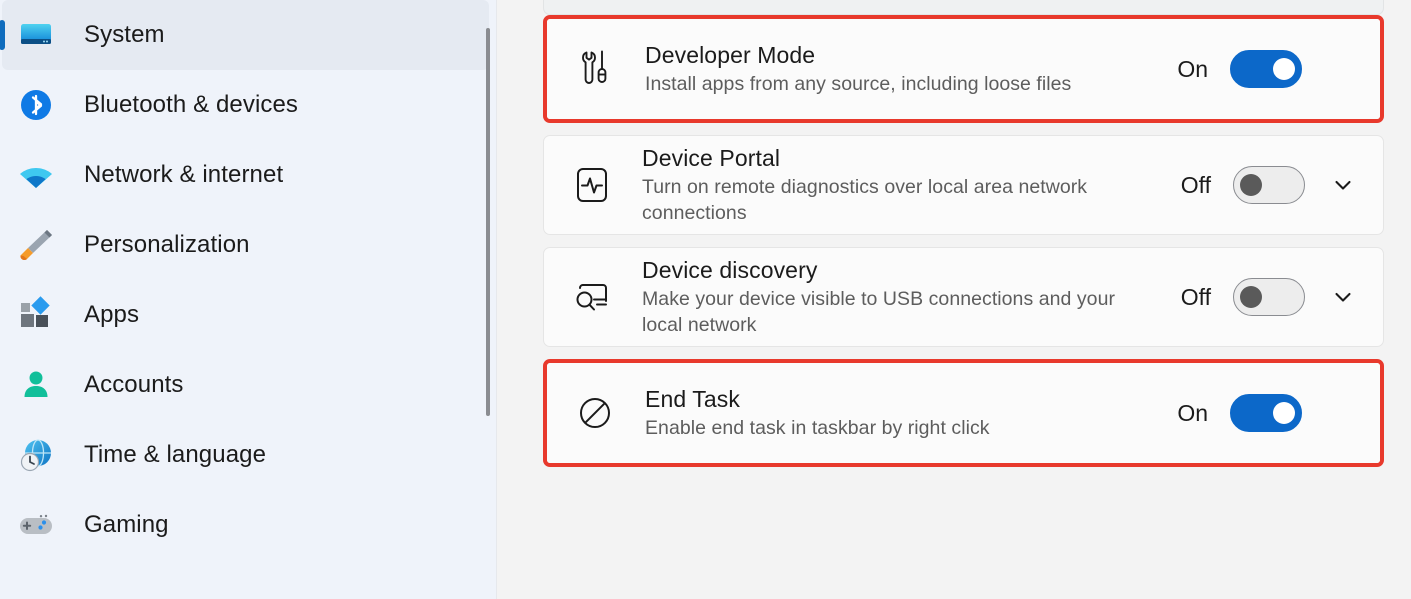 The image size is (1411, 599). Describe the element at coordinates (36, 175) in the screenshot. I see `wifi-icon` at that location.